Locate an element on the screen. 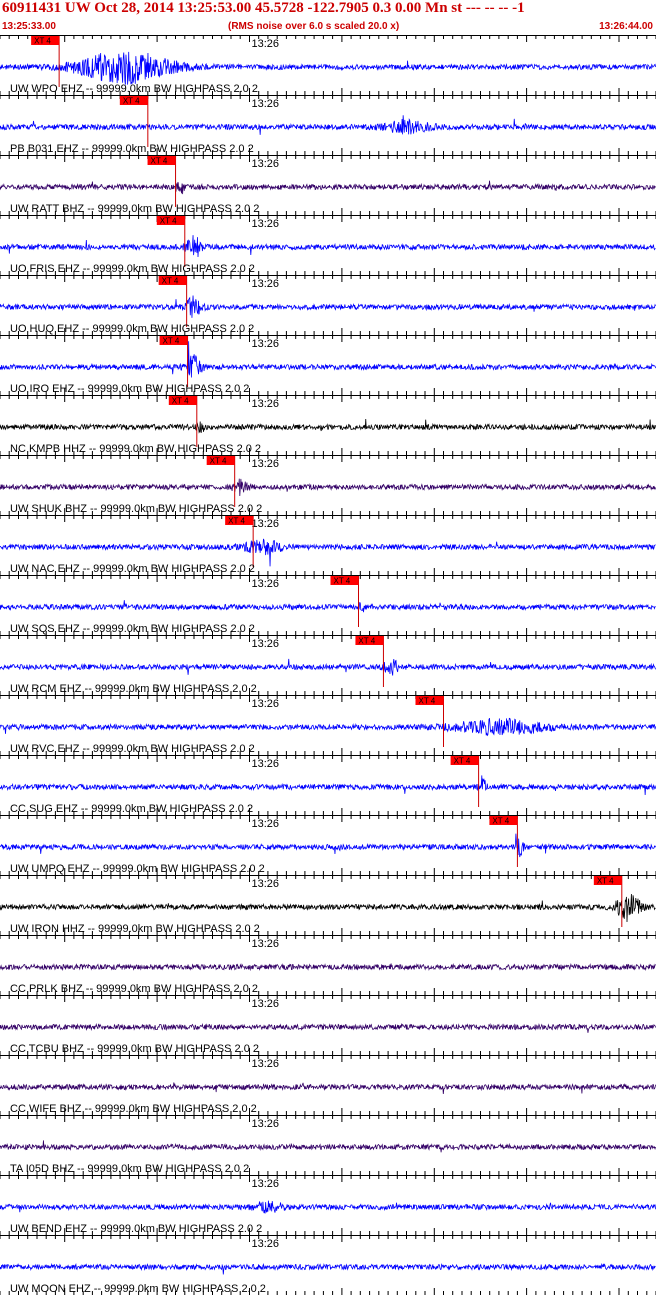 The image size is (656, 1298). rms-note: (RMS noise over 6.0 s scaled 20.0 x) is located at coordinates (314, 26).